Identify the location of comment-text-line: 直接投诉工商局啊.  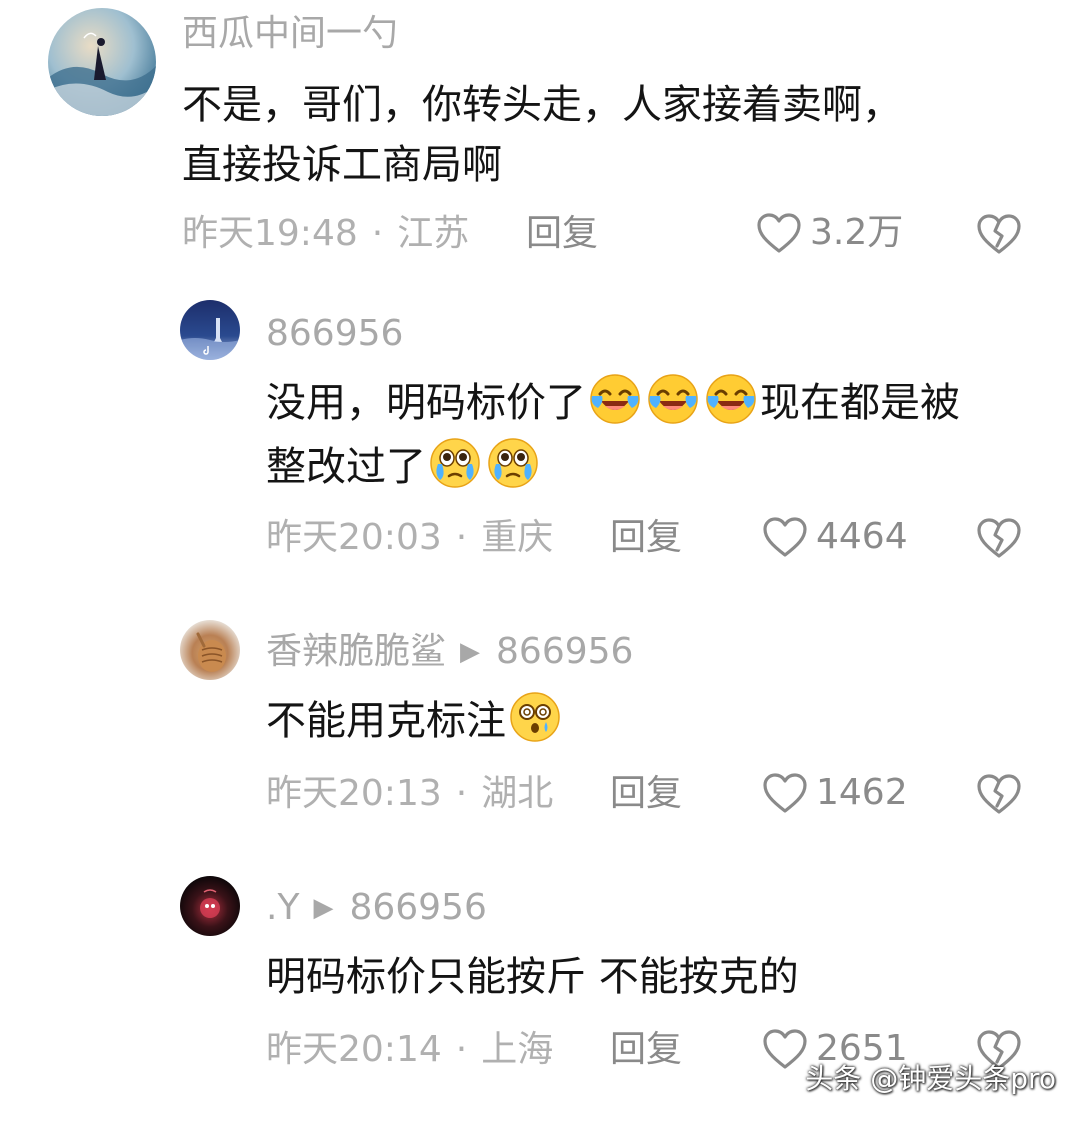
(342, 165).